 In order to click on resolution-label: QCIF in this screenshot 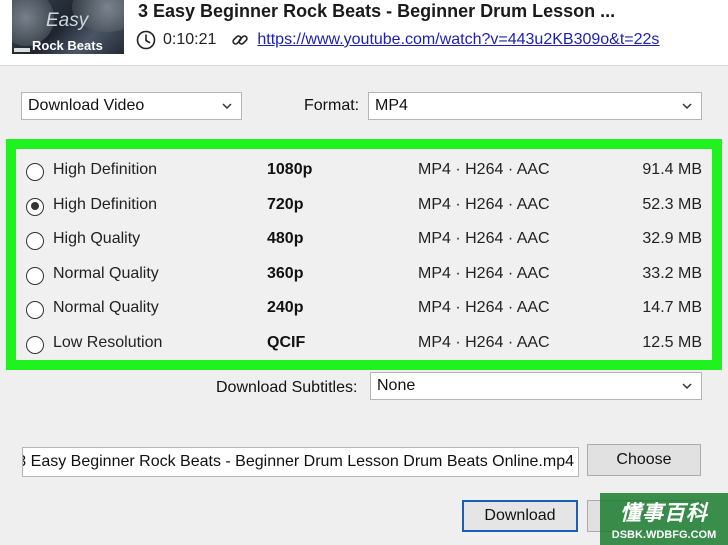, I will do `click(286, 342)`.